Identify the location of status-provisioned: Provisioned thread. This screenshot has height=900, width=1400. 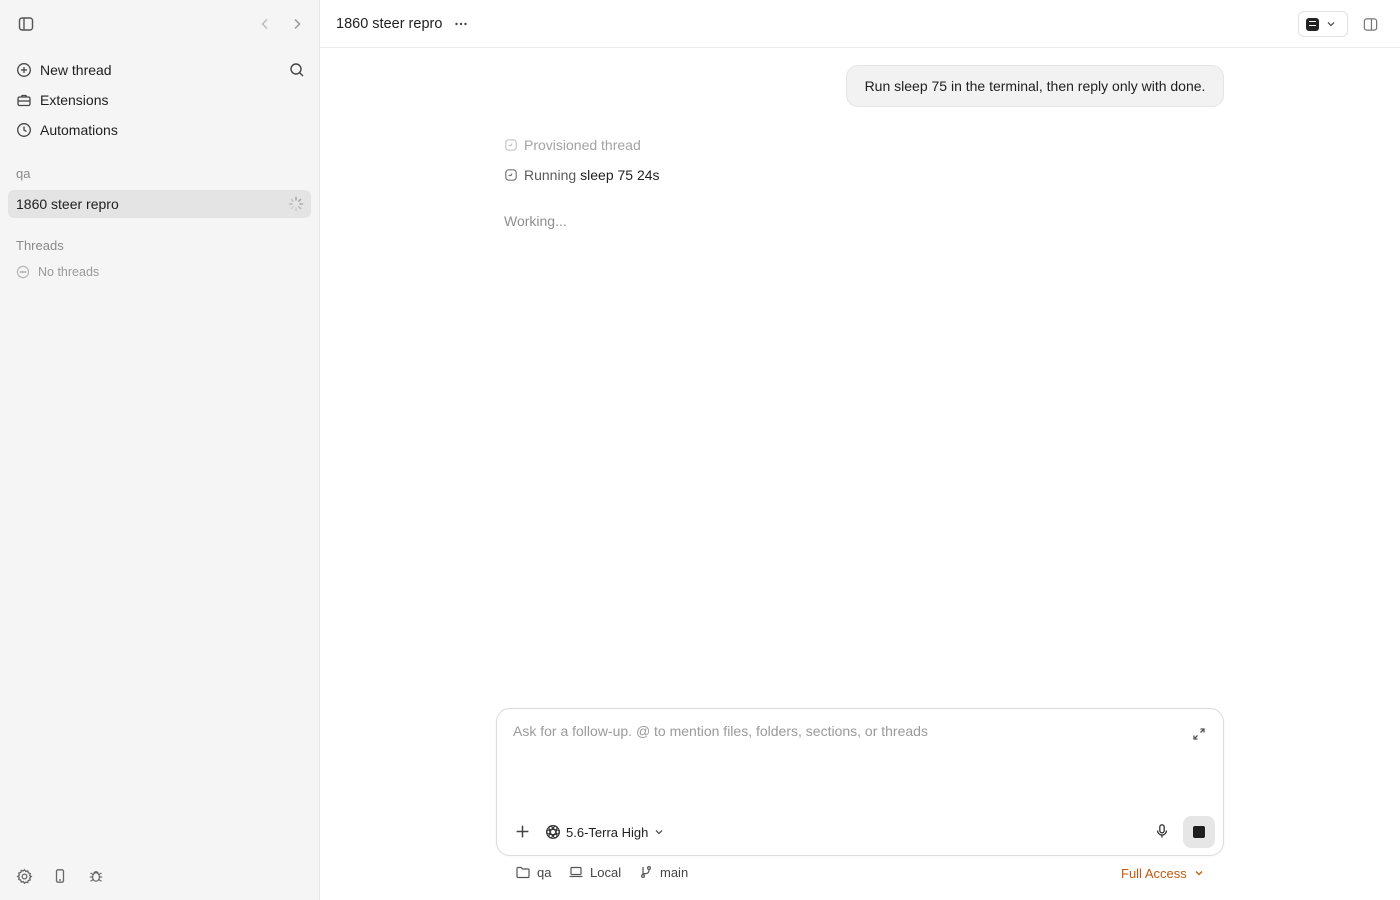
(572, 145).